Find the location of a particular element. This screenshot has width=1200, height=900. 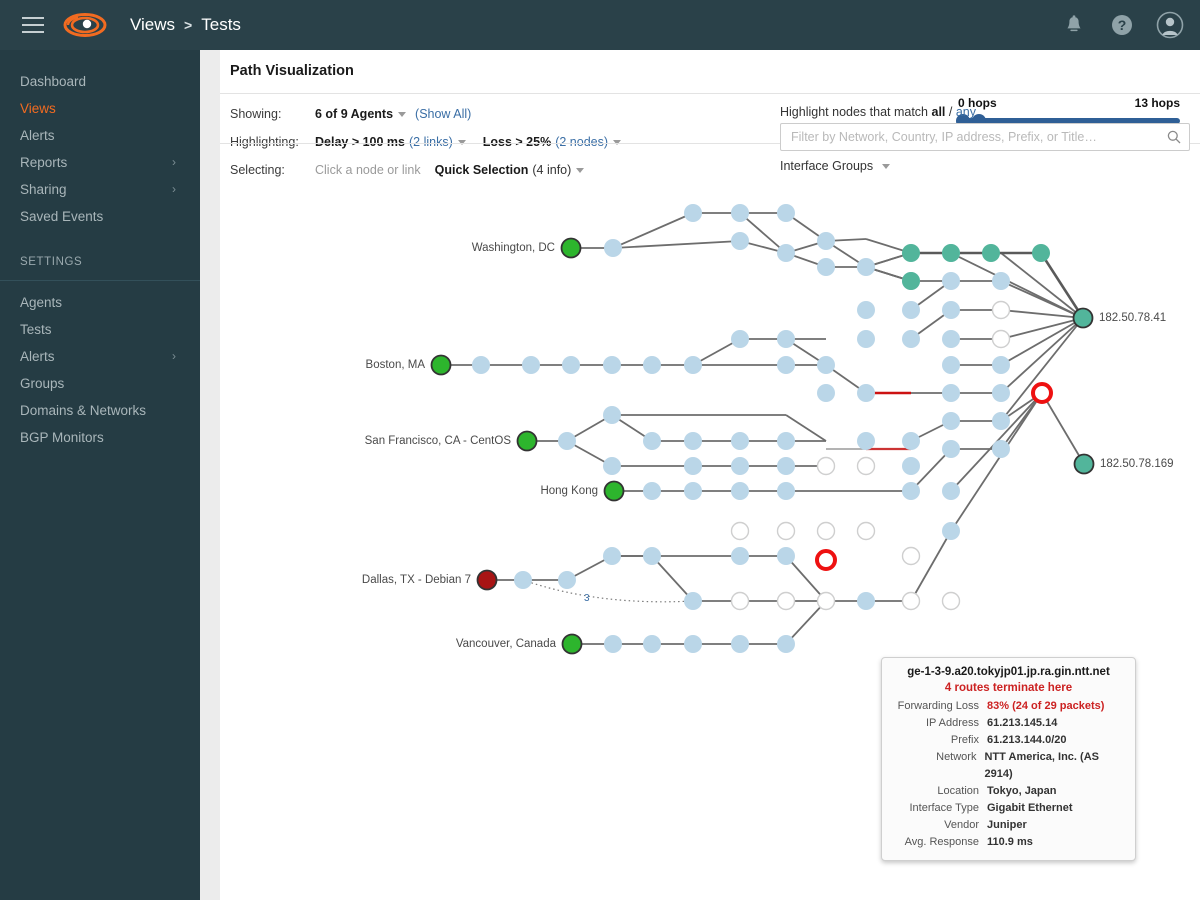

sidebar-item-alerts: Alerts is located at coordinates (100, 135).